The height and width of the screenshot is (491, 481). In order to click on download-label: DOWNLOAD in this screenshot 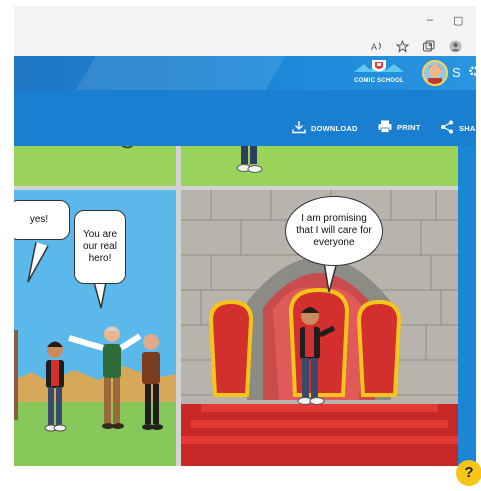, I will do `click(334, 128)`.